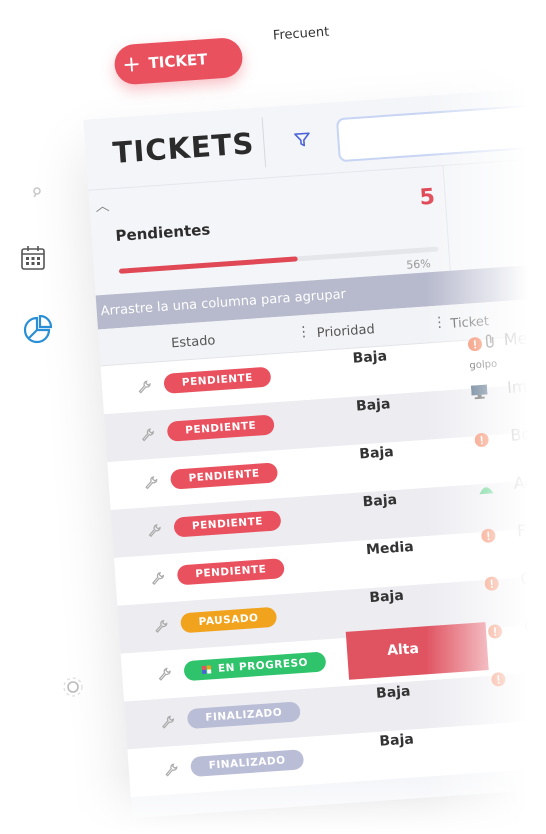 This screenshot has width=546, height=834. What do you see at coordinates (207, 670) in the screenshot?
I see `progress-icon` at bounding box center [207, 670].